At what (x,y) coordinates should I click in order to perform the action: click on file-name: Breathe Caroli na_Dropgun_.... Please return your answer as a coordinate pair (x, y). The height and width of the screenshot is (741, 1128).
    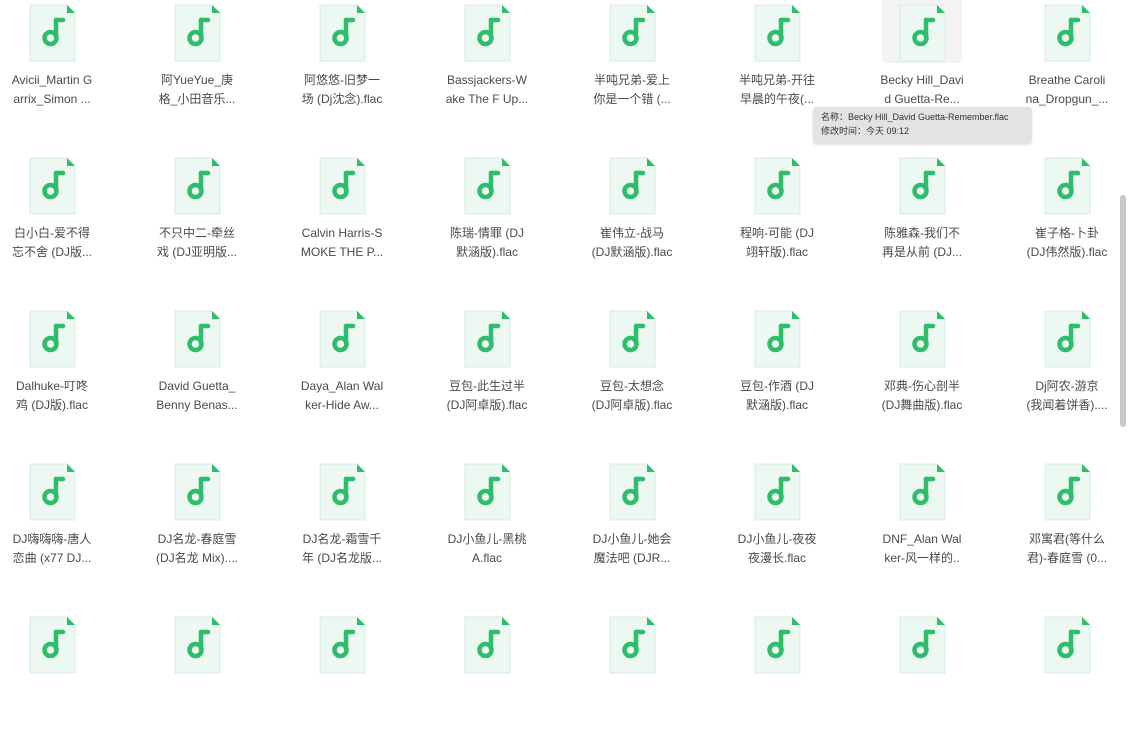
    Looking at the image, I should click on (1067, 90).